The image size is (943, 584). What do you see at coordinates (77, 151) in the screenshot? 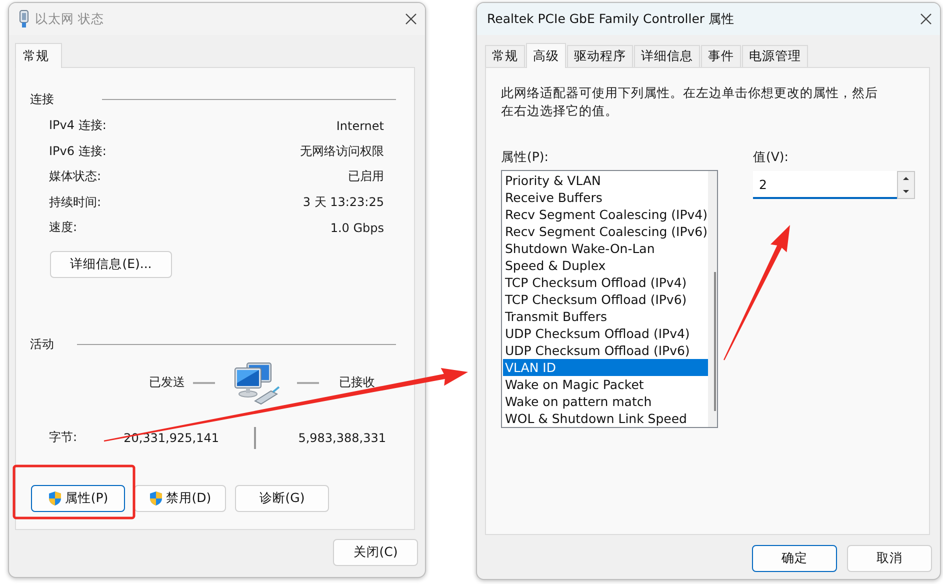
I see `field-label: IPv6 连接:` at bounding box center [77, 151].